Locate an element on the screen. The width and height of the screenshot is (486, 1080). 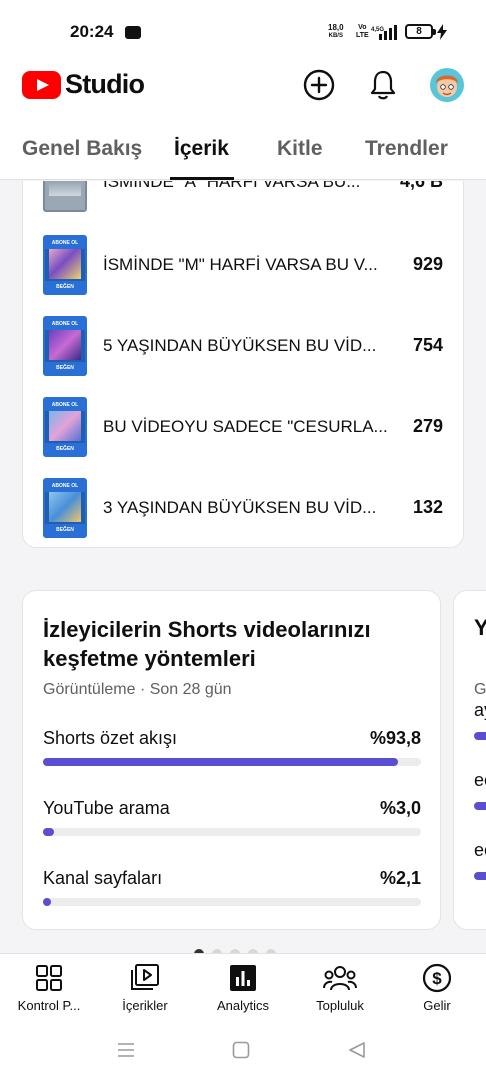
nav-label: Gelir is located at coordinates (437, 1005).